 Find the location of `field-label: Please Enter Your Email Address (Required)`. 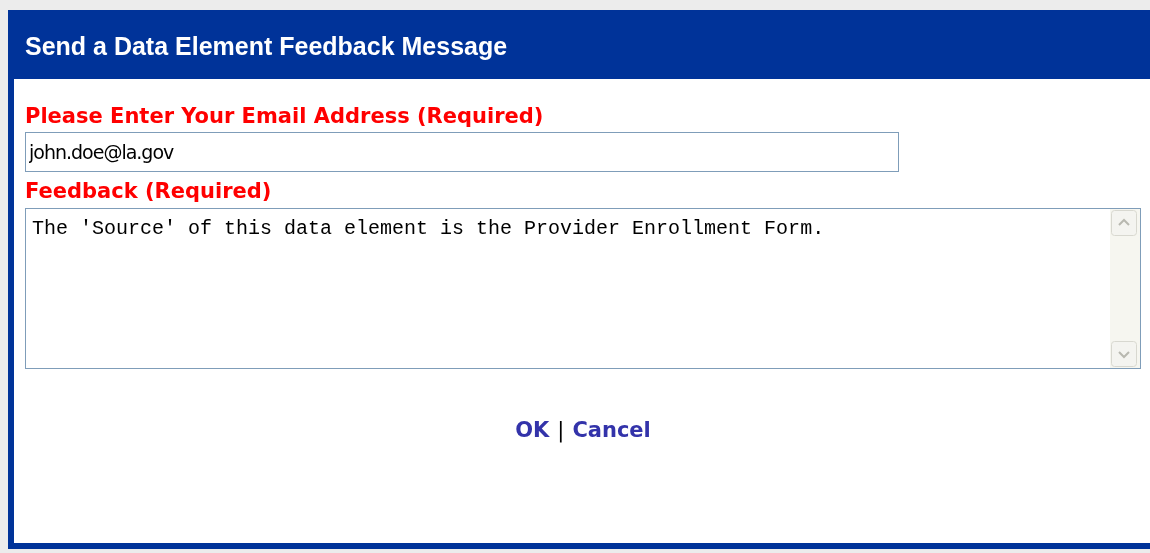

field-label: Please Enter Your Email Address (Required) is located at coordinates (284, 116).